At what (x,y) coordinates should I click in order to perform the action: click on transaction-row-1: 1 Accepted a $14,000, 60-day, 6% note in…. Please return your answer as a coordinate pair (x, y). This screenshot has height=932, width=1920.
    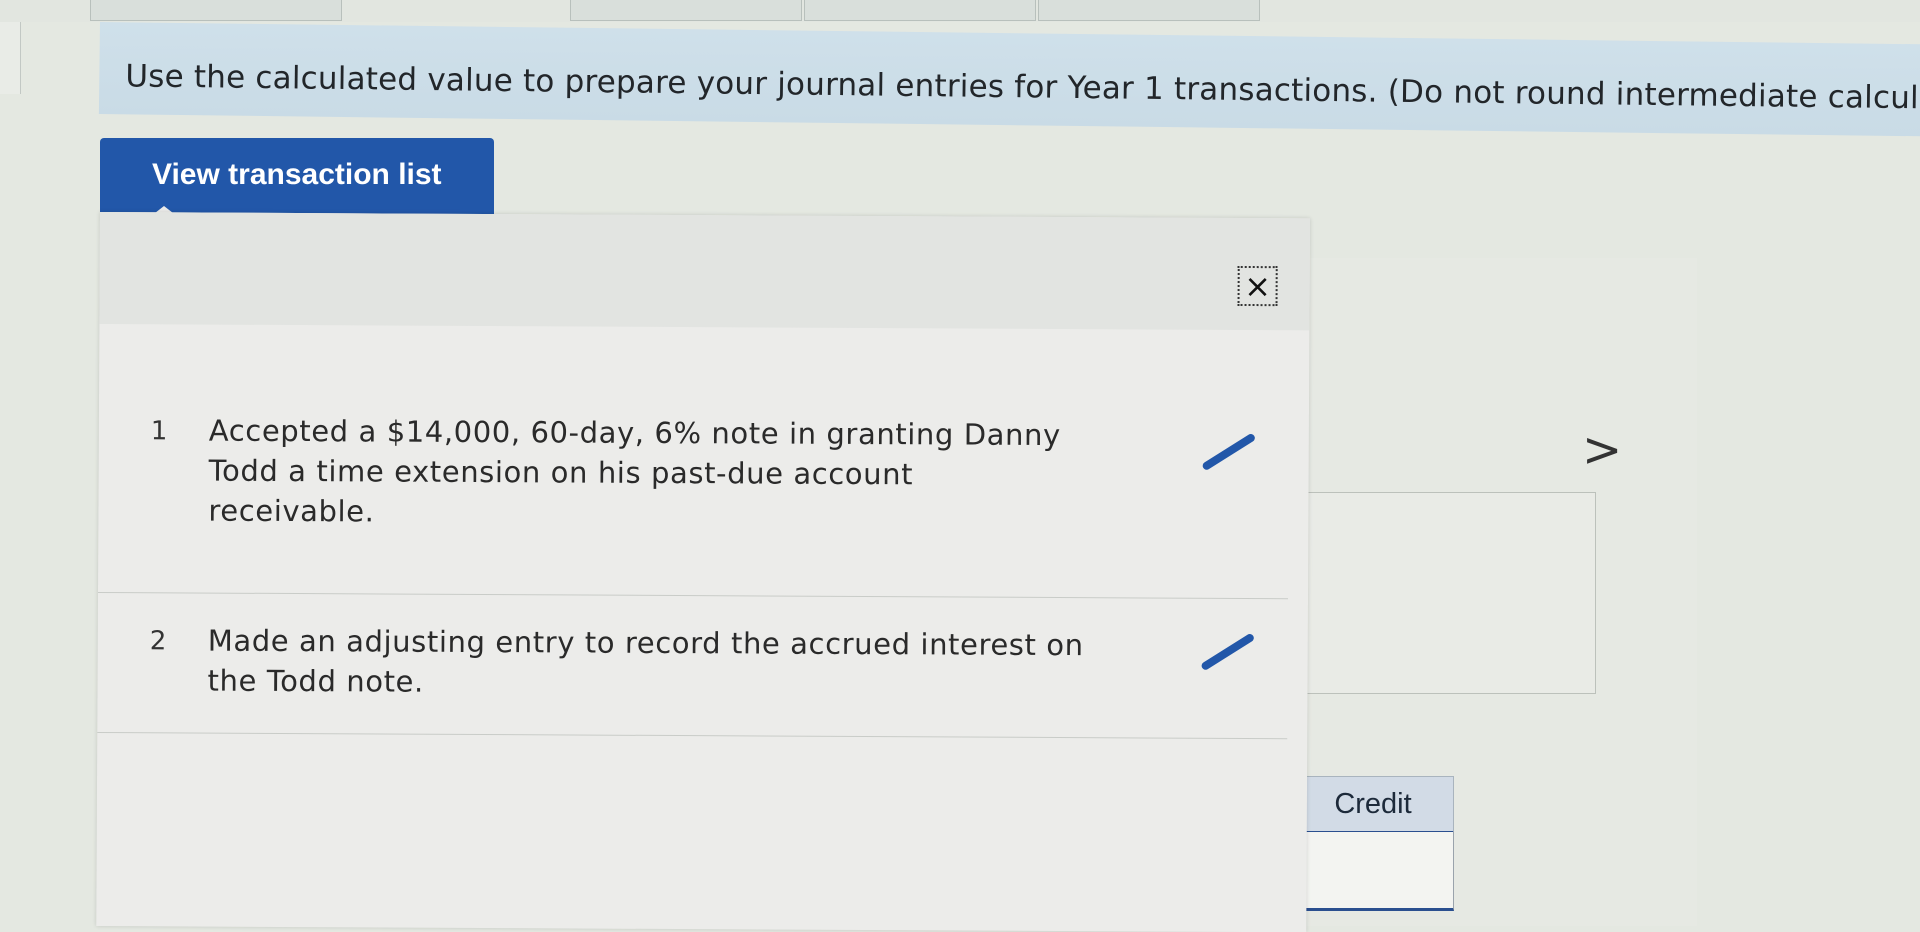
    Looking at the image, I should click on (693, 501).